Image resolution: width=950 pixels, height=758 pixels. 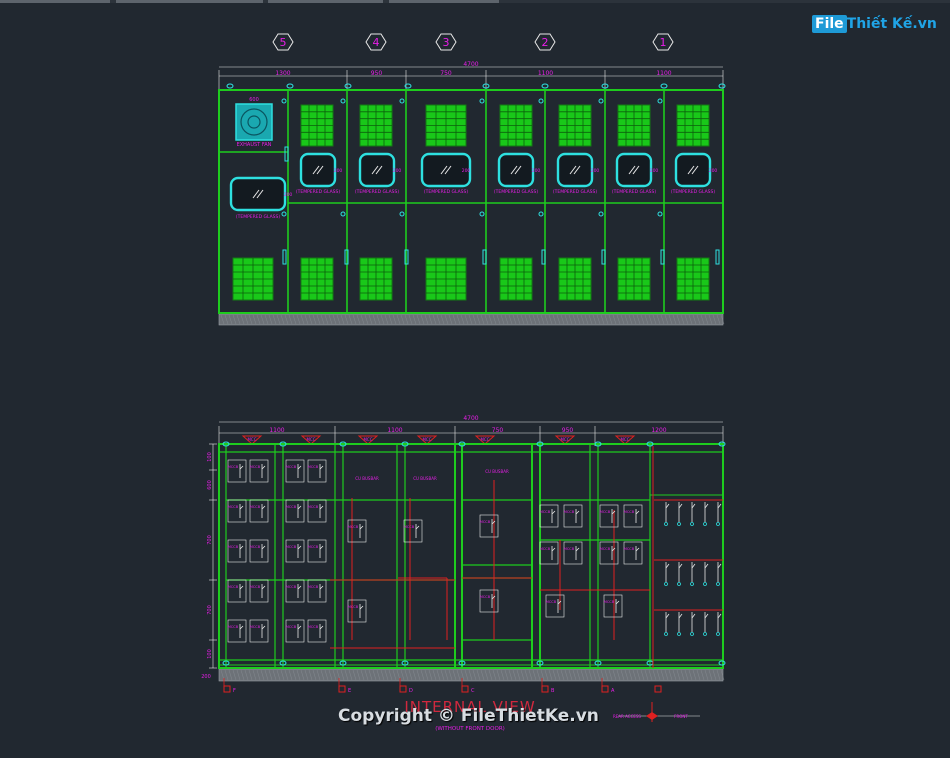 What do you see at coordinates (206, 677) in the screenshot?
I see `bottom-dimension-text: 200` at bounding box center [206, 677].